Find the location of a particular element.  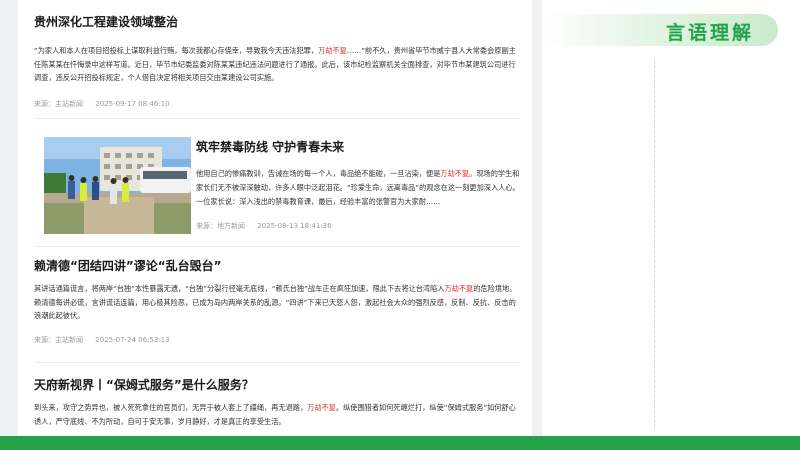

article-thumbnail-image is located at coordinates (117, 185).